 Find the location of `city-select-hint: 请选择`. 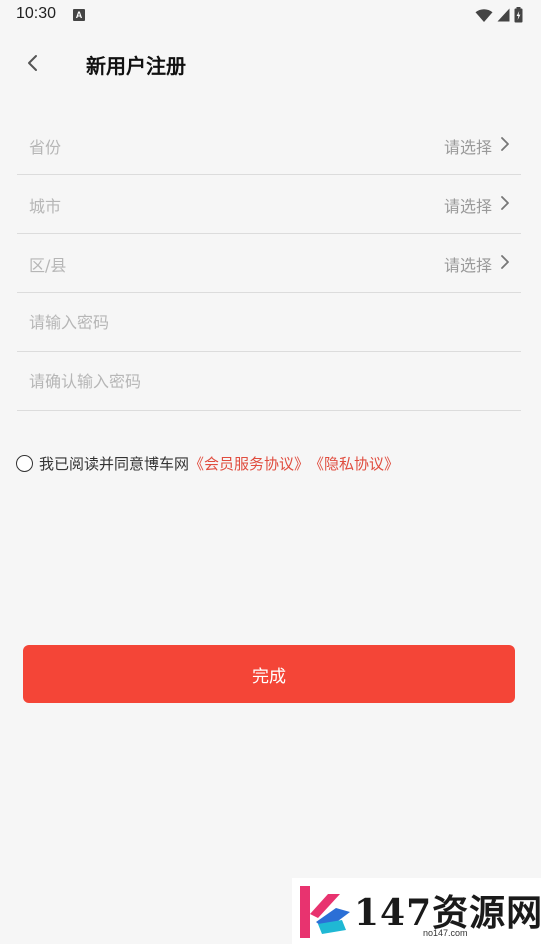

city-select-hint: 请选择 is located at coordinates (467, 206).